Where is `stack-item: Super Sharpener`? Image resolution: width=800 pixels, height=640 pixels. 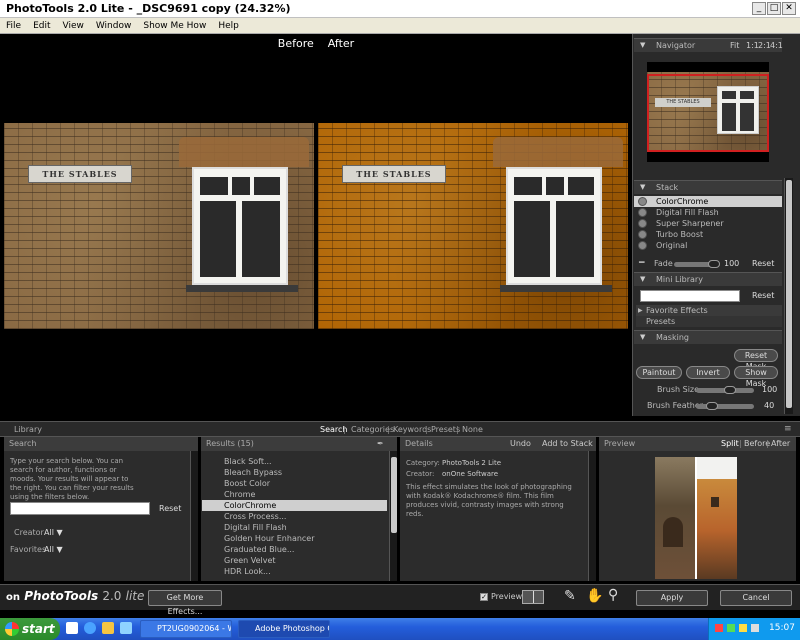
stack-item: Super Sharpener is located at coordinates (708, 223).